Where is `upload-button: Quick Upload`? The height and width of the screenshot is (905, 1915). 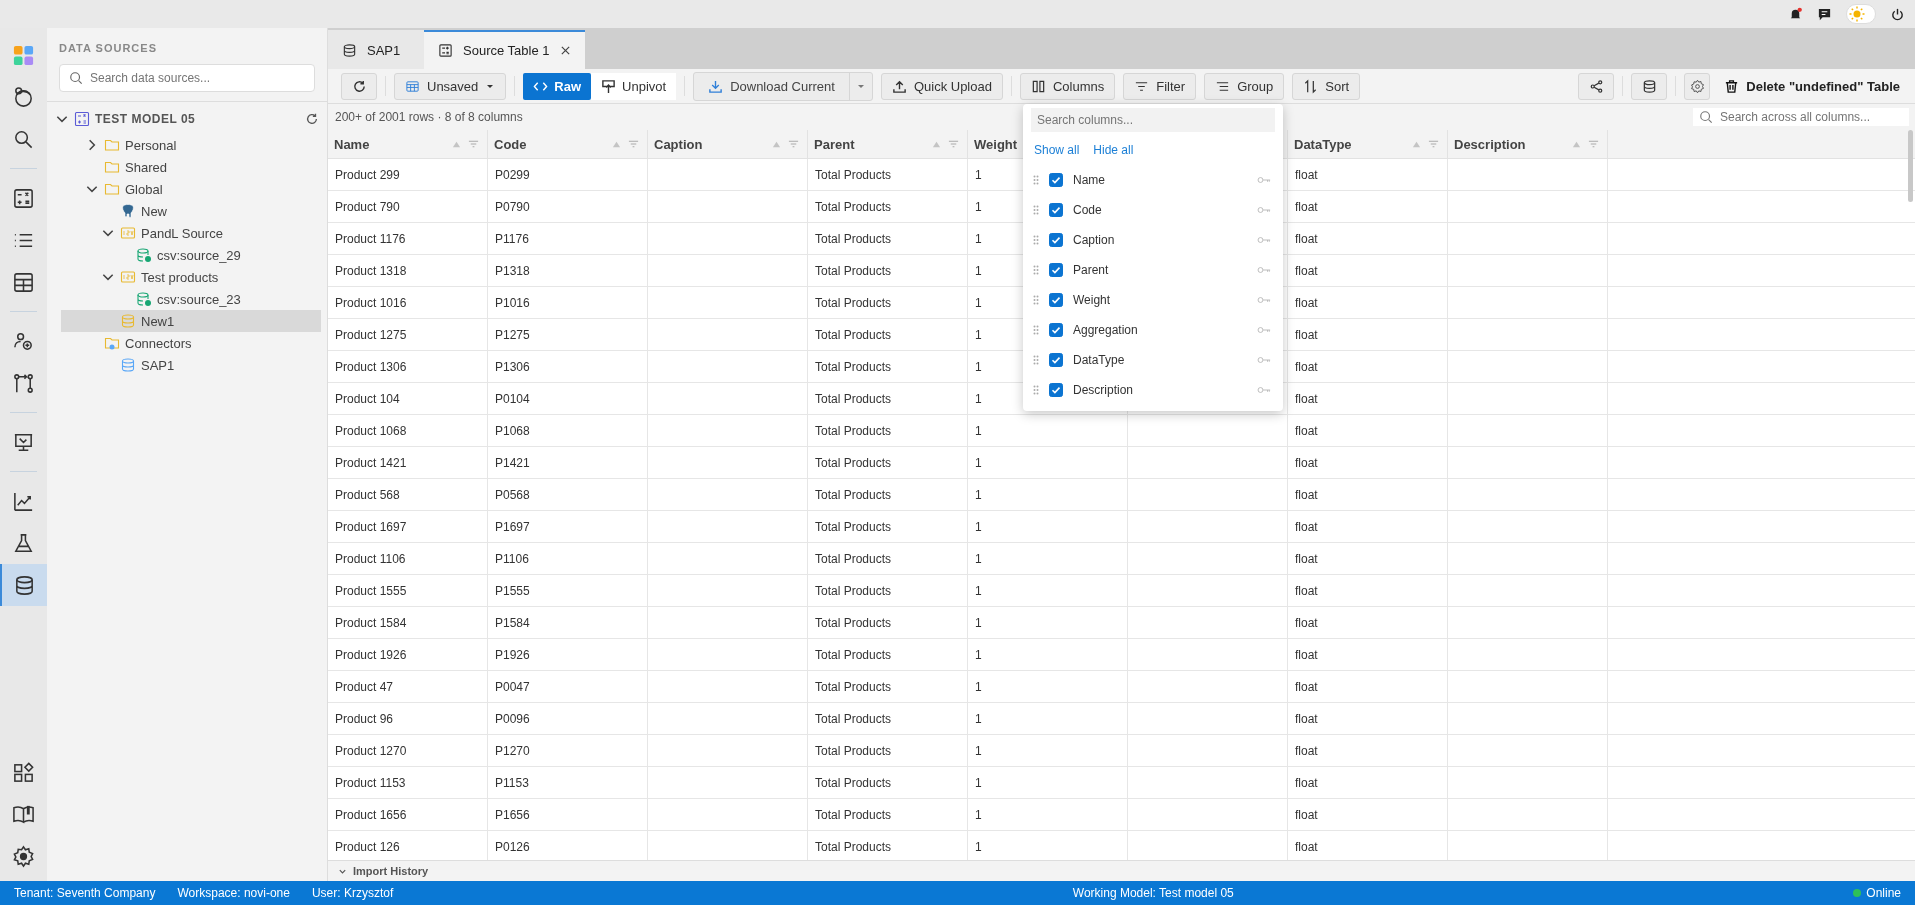 upload-button: Quick Upload is located at coordinates (941, 86).